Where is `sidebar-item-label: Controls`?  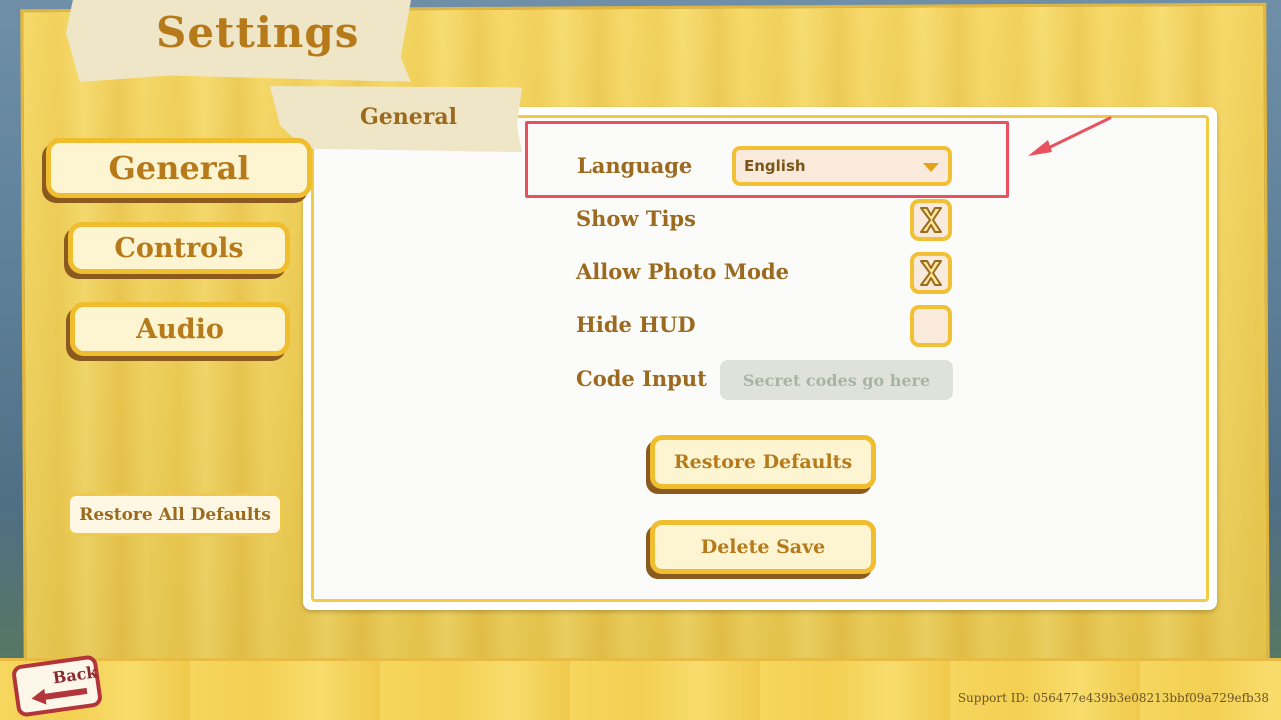 sidebar-item-label: Controls is located at coordinates (179, 248).